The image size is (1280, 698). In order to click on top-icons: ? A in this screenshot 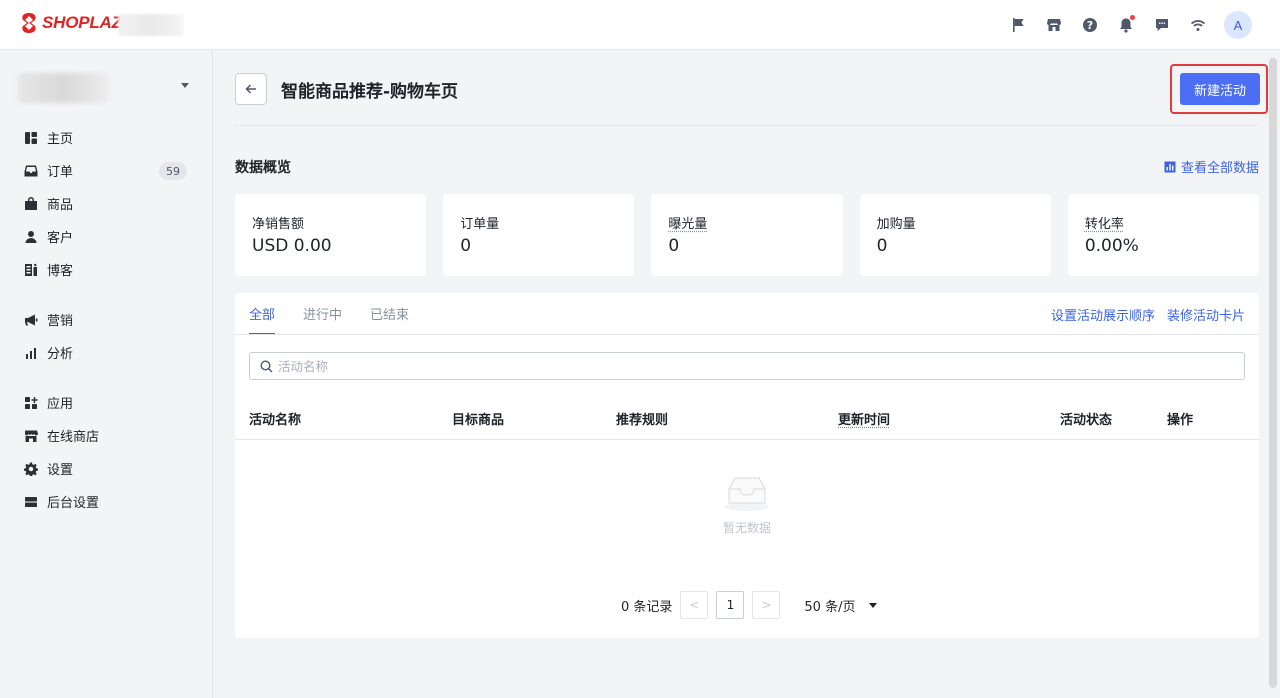, I will do `click(1126, 25)`.